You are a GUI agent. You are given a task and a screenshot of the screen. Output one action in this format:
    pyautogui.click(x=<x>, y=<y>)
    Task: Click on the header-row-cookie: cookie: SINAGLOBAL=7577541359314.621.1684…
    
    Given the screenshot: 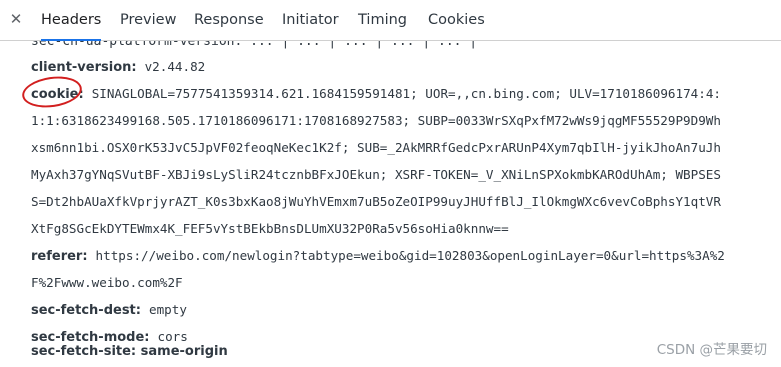 What is the action you would take?
    pyautogui.click(x=376, y=94)
    